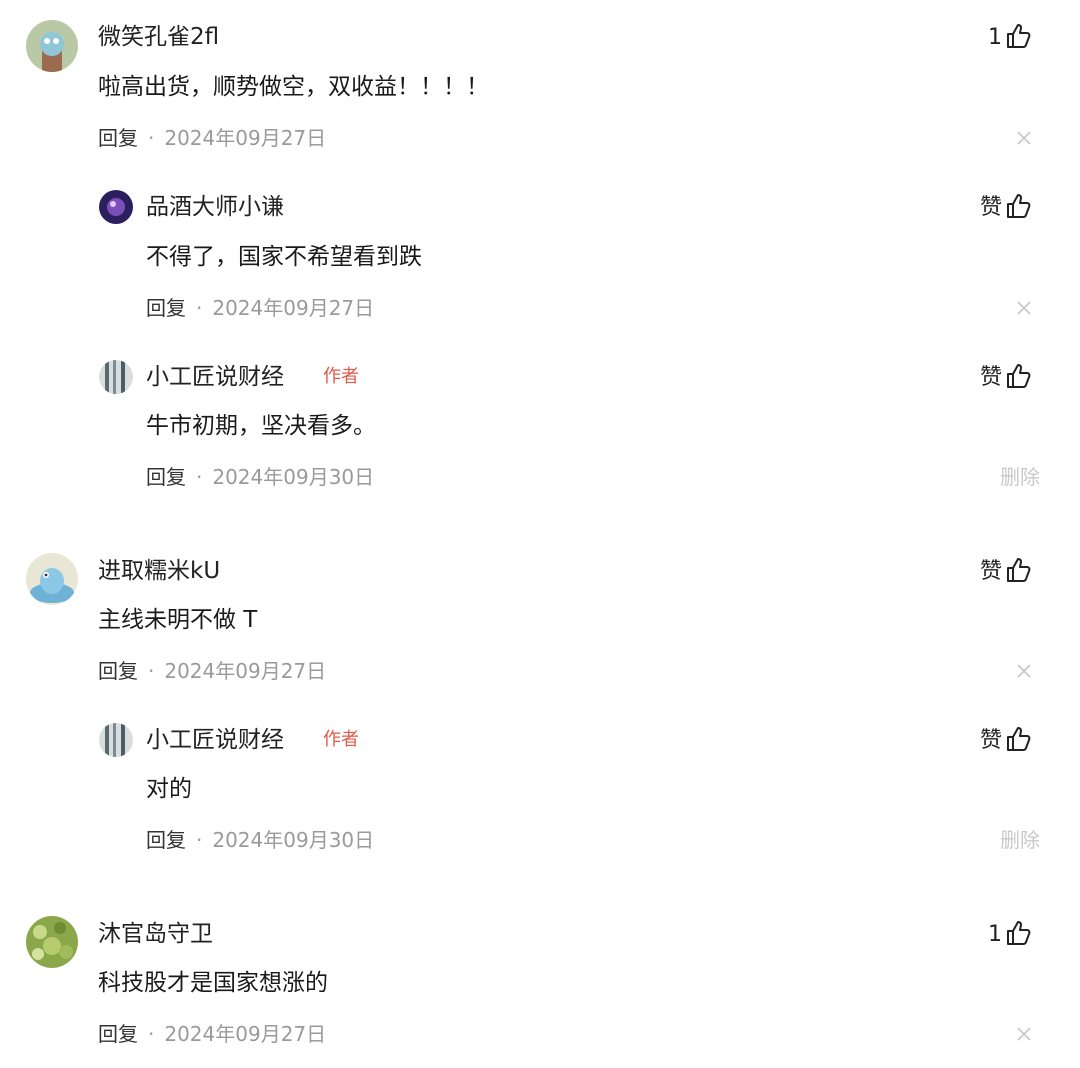  Describe the element at coordinates (213, 983) in the screenshot. I see `comment-text: 科技股才是国家想涨的` at that location.